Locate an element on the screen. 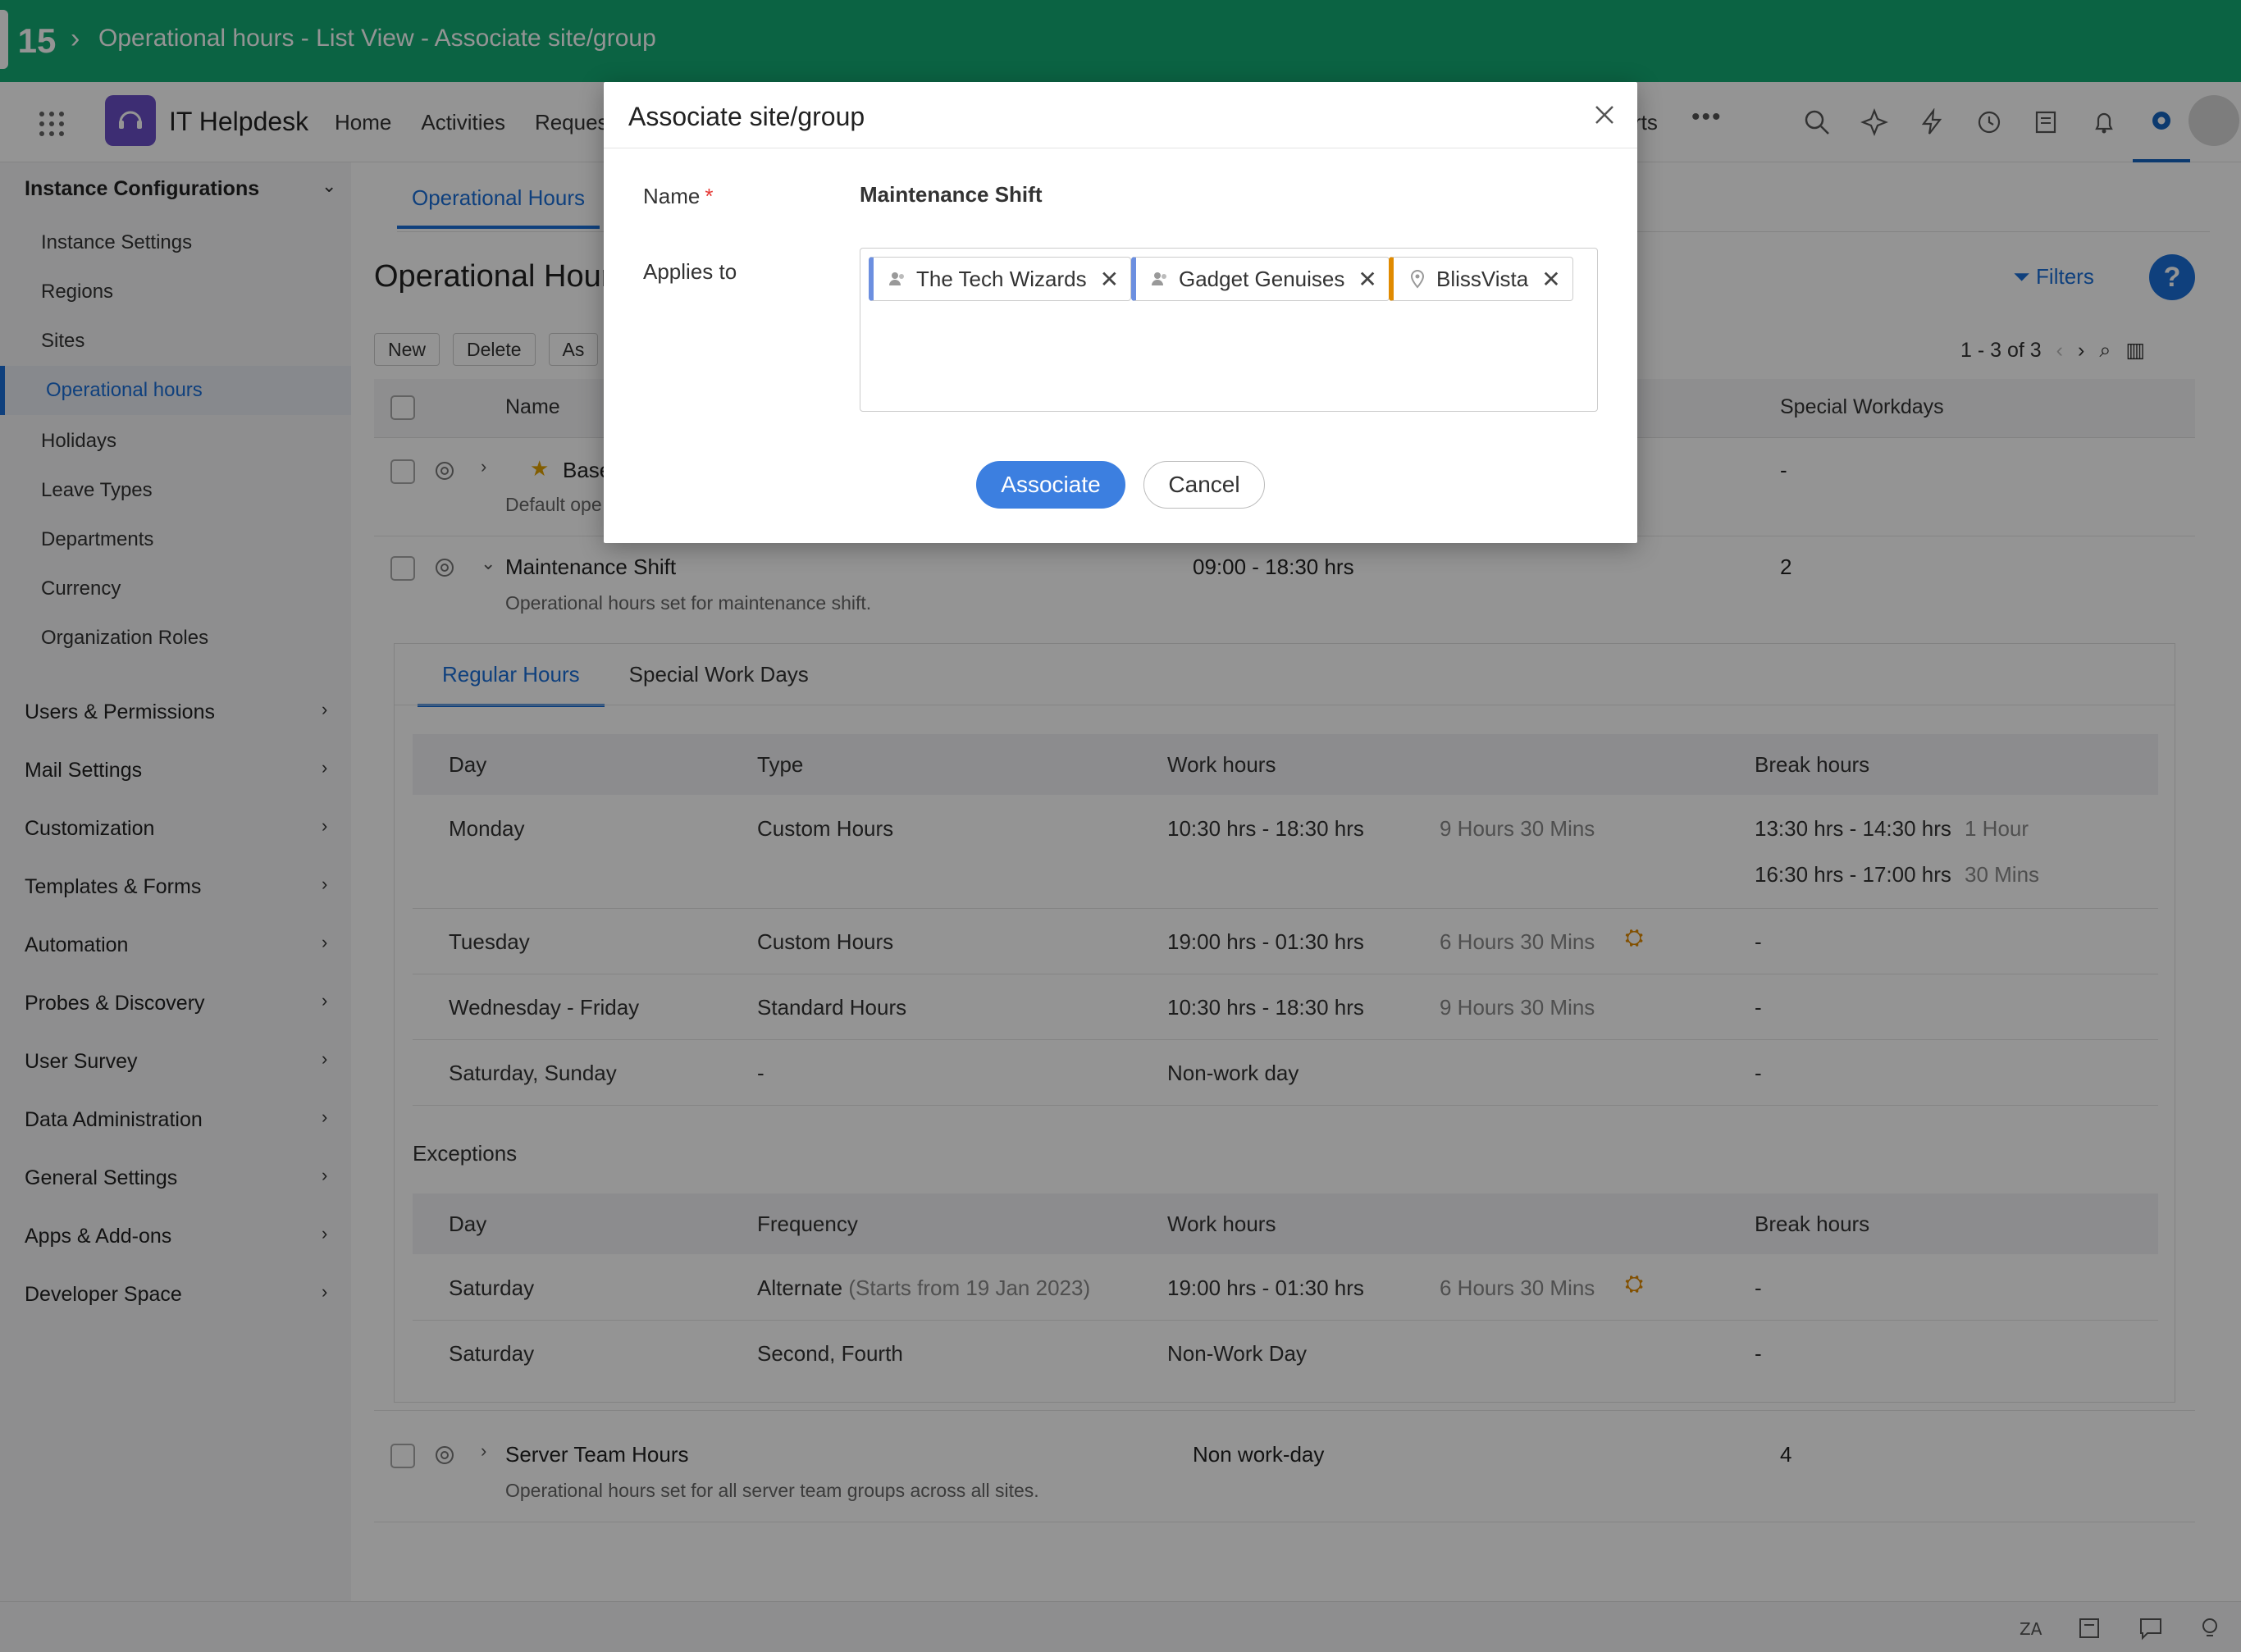 This screenshot has width=2241, height=1652. tag-group: The Tech Wizards ✕ is located at coordinates (1000, 279).